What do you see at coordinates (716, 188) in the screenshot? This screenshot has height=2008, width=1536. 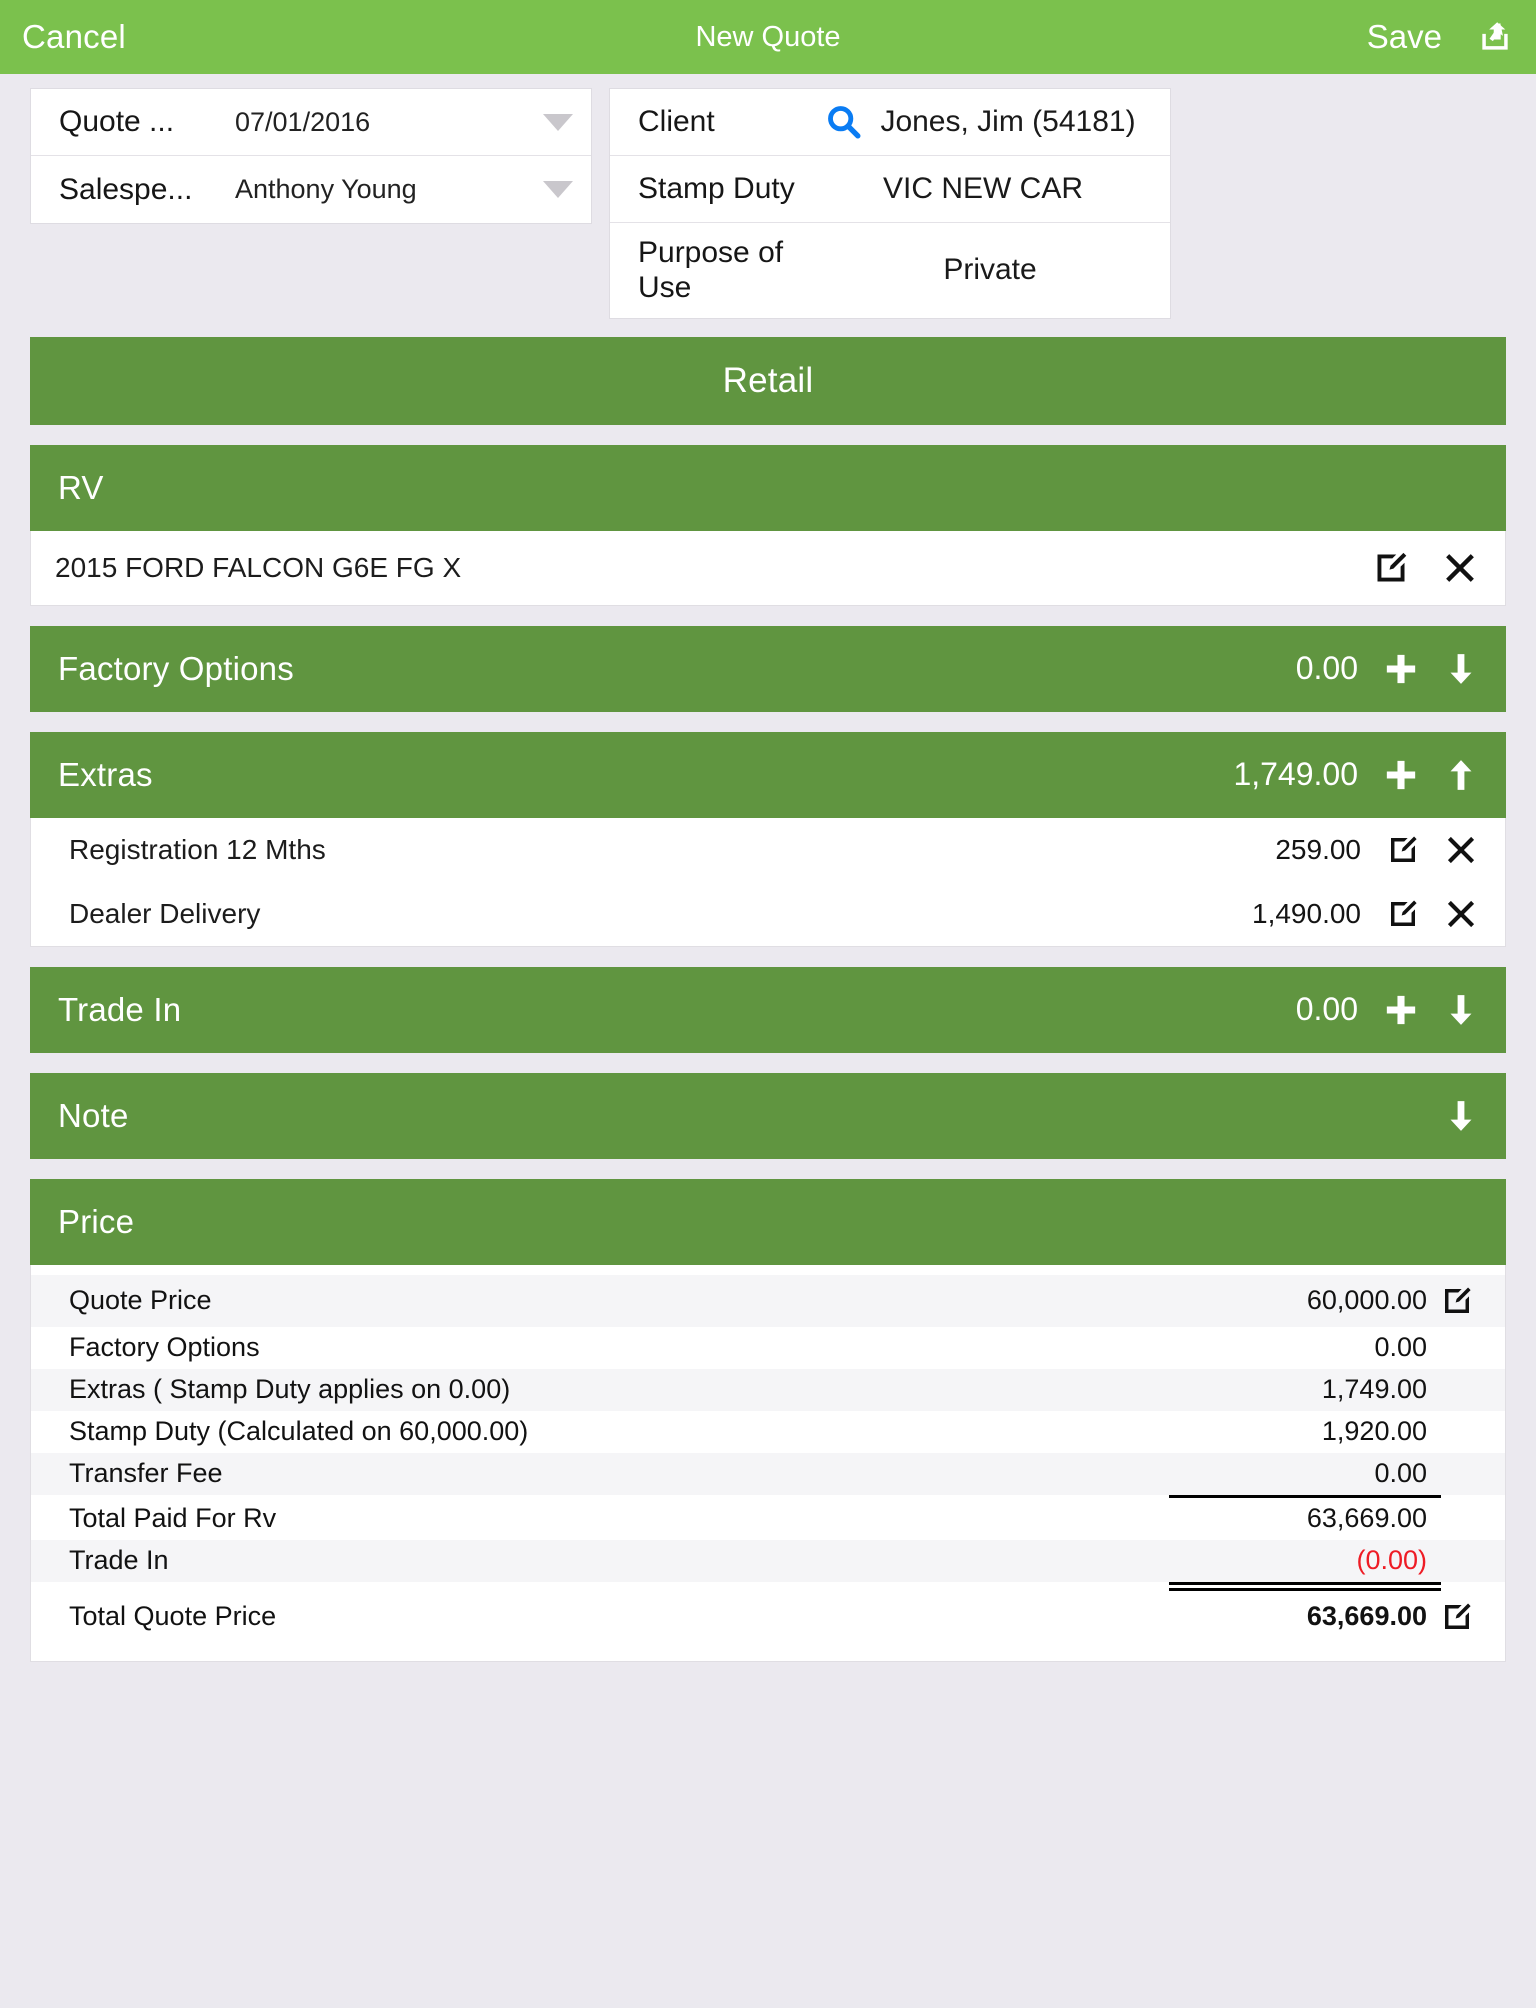 I see `stamp-duty-label: Stamp Duty` at bounding box center [716, 188].